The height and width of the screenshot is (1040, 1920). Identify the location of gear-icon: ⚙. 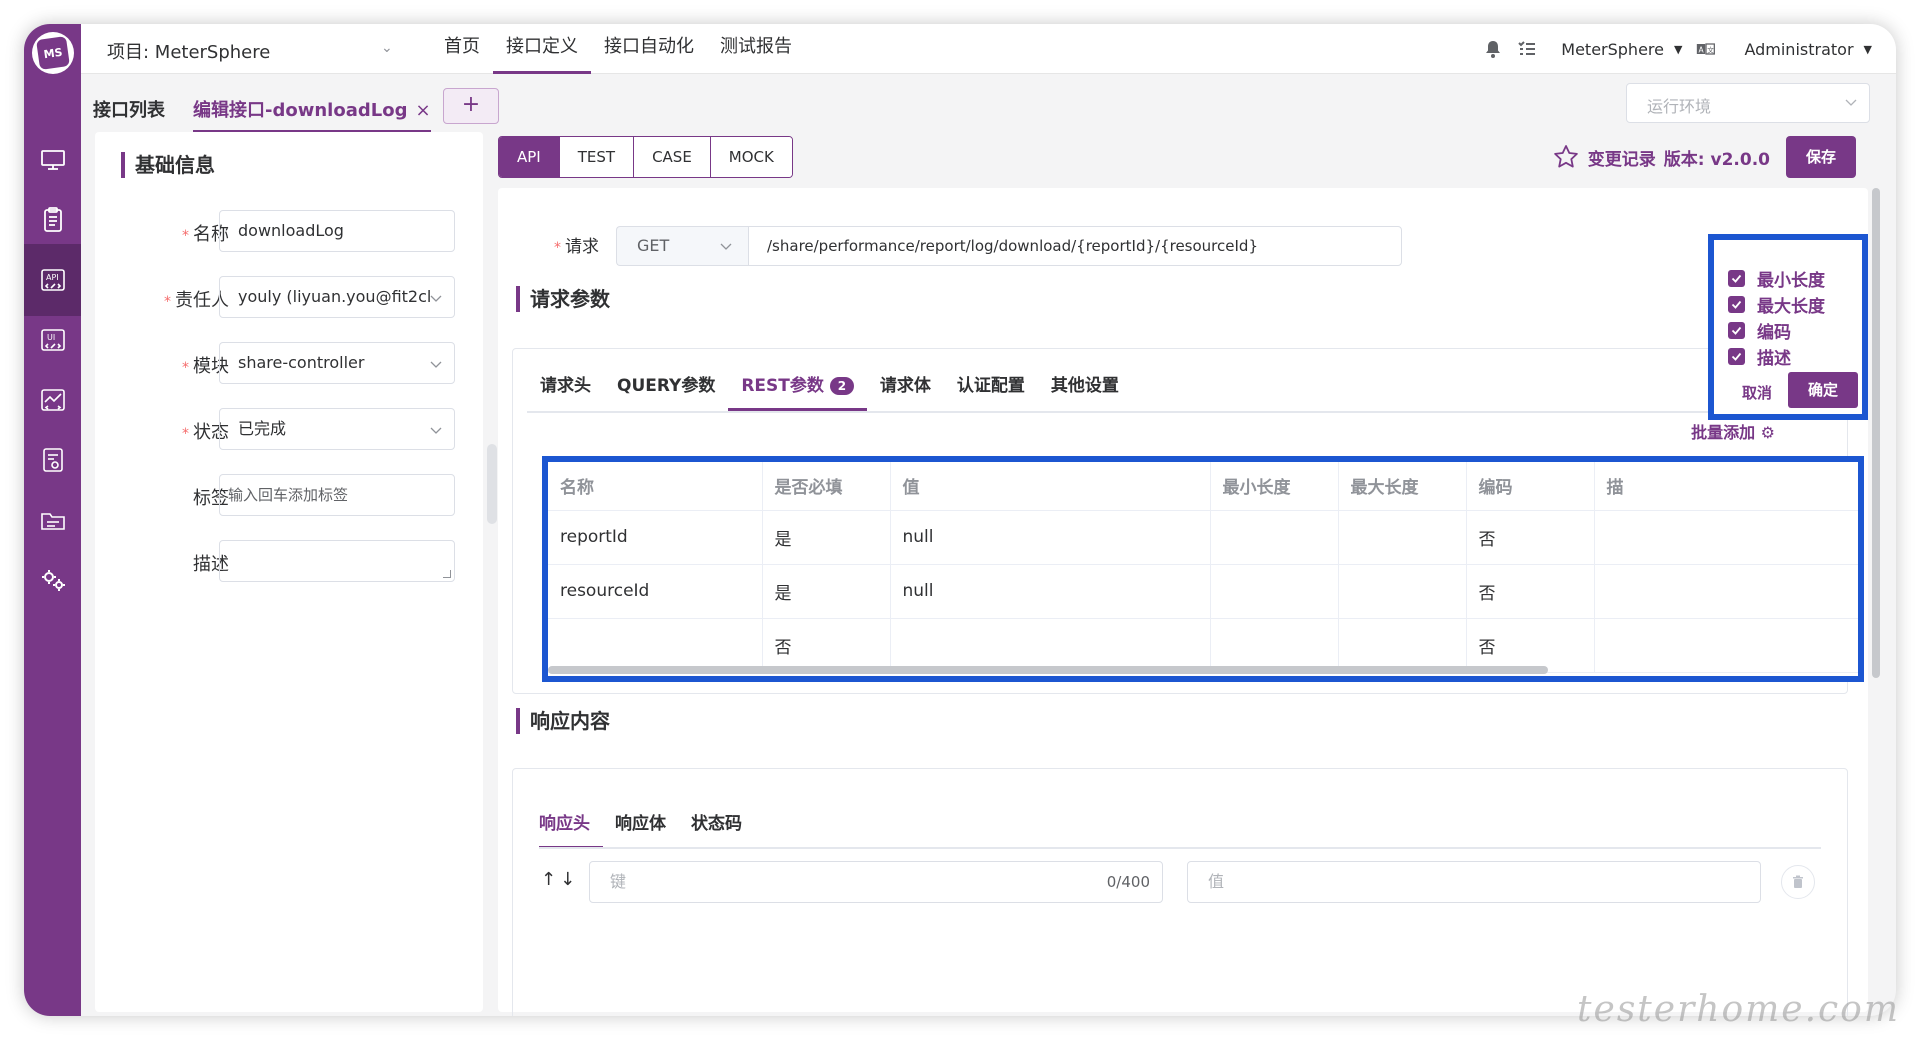
(1768, 432).